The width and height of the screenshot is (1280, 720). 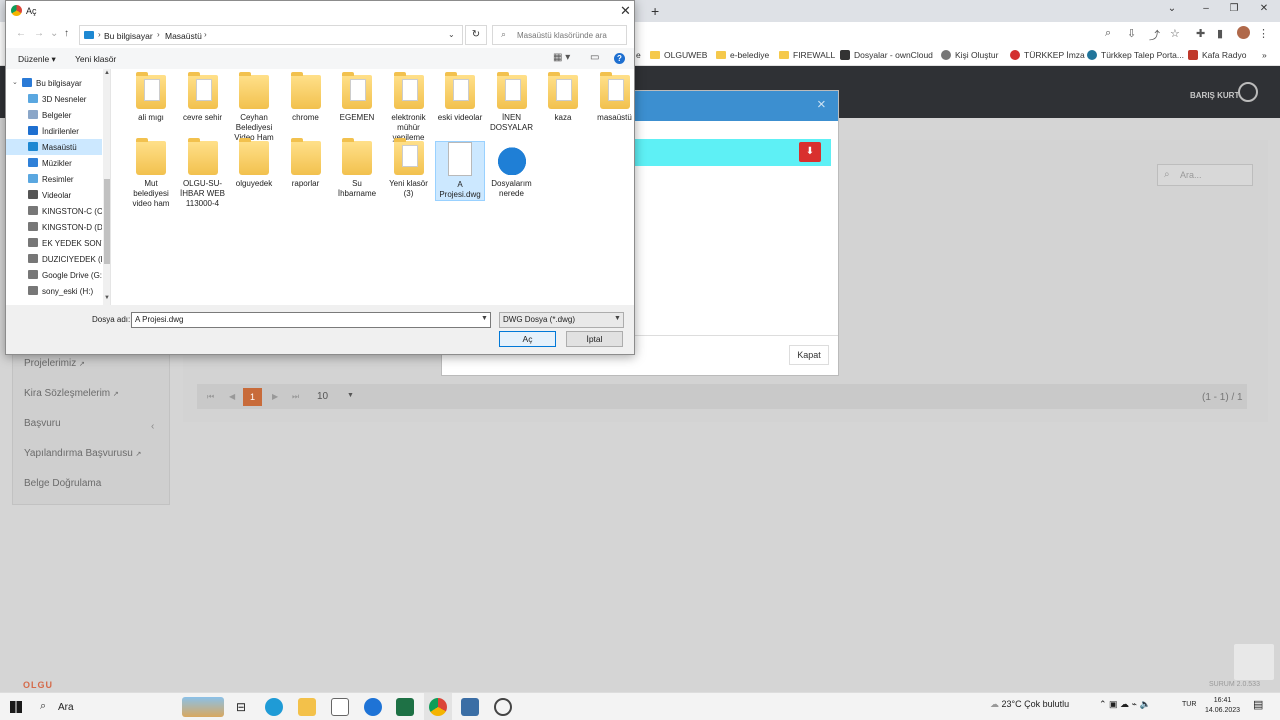 I want to click on scroll-down-icon: ▼, so click(x=107, y=298).